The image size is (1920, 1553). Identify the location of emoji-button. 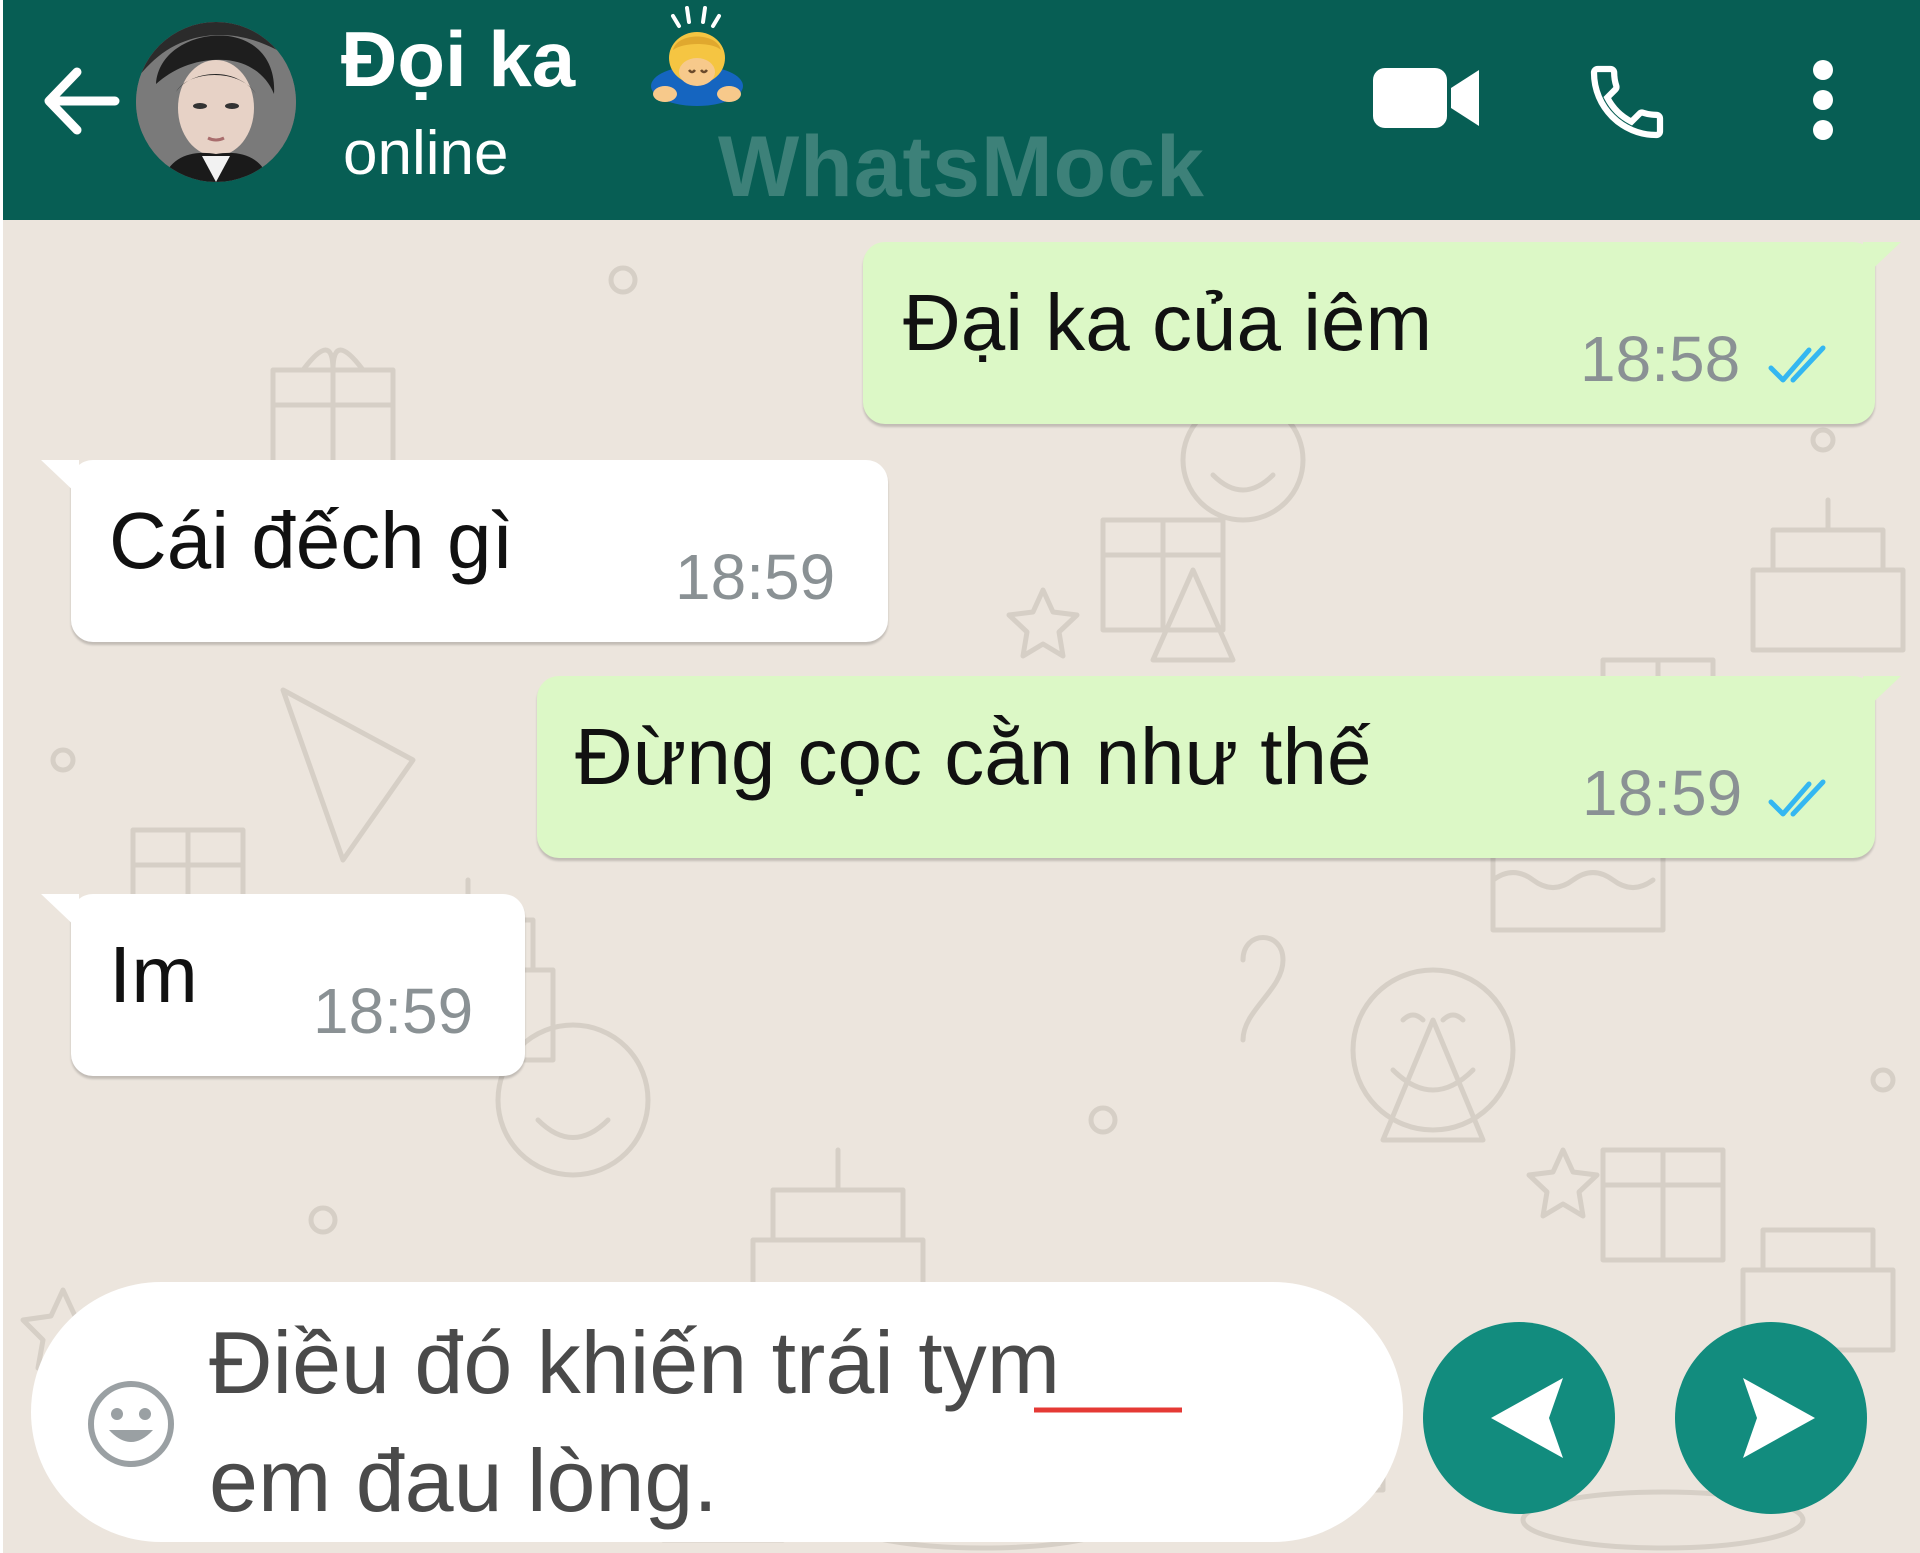
(131, 1424).